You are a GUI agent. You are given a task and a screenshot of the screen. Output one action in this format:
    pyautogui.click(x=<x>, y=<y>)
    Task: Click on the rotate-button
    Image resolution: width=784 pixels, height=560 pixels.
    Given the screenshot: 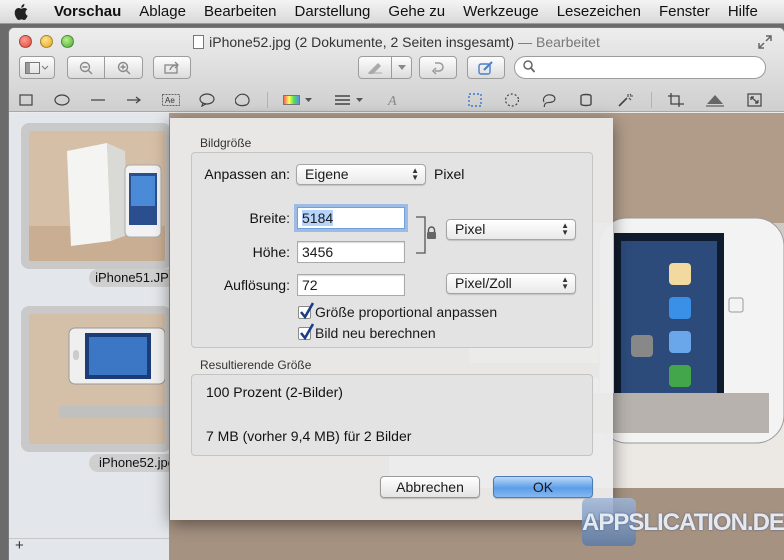 What is the action you would take?
    pyautogui.click(x=438, y=67)
    